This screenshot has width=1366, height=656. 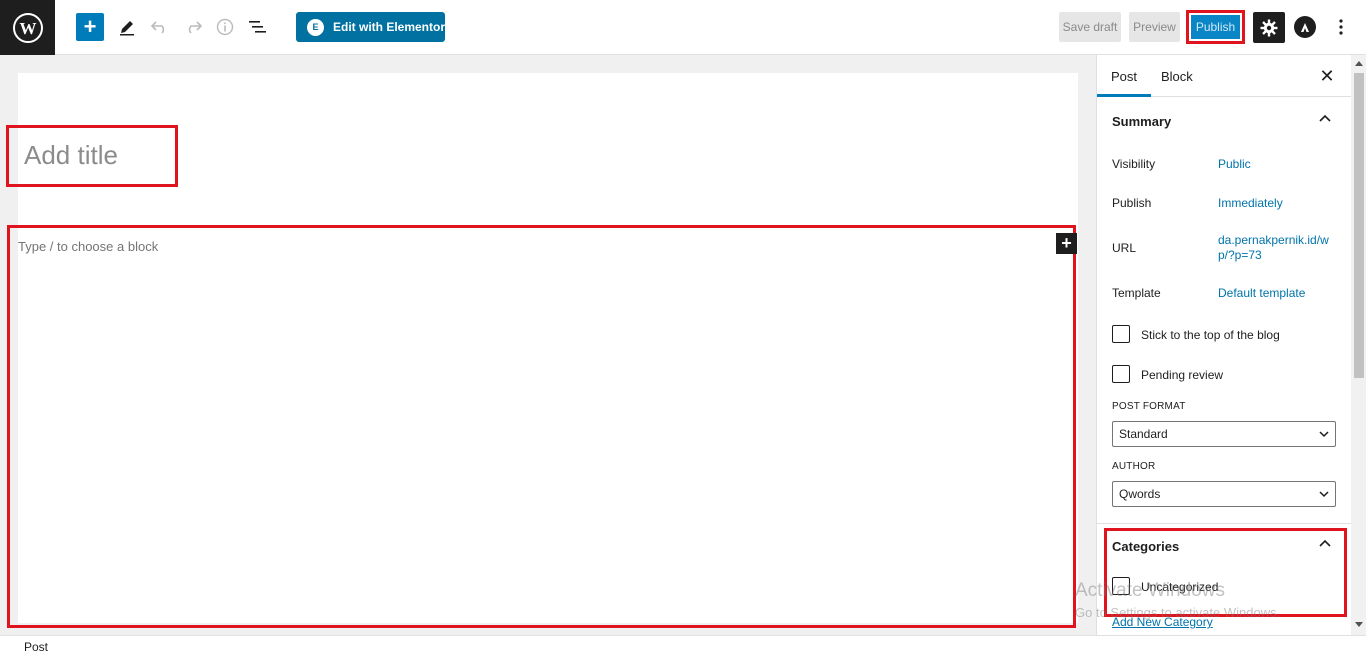 I want to click on template-label: Template, so click(x=1136, y=293).